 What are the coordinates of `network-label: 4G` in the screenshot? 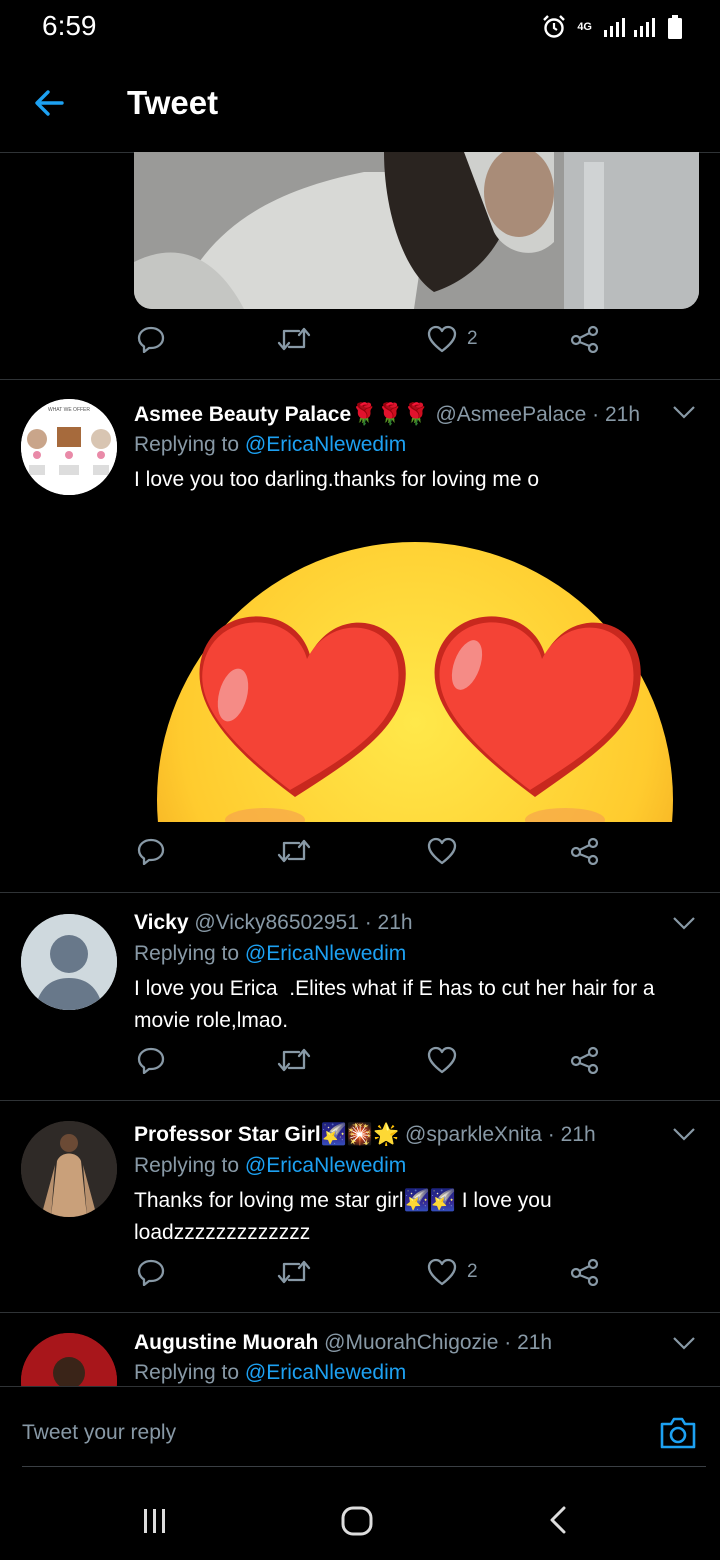 It's located at (584, 26).